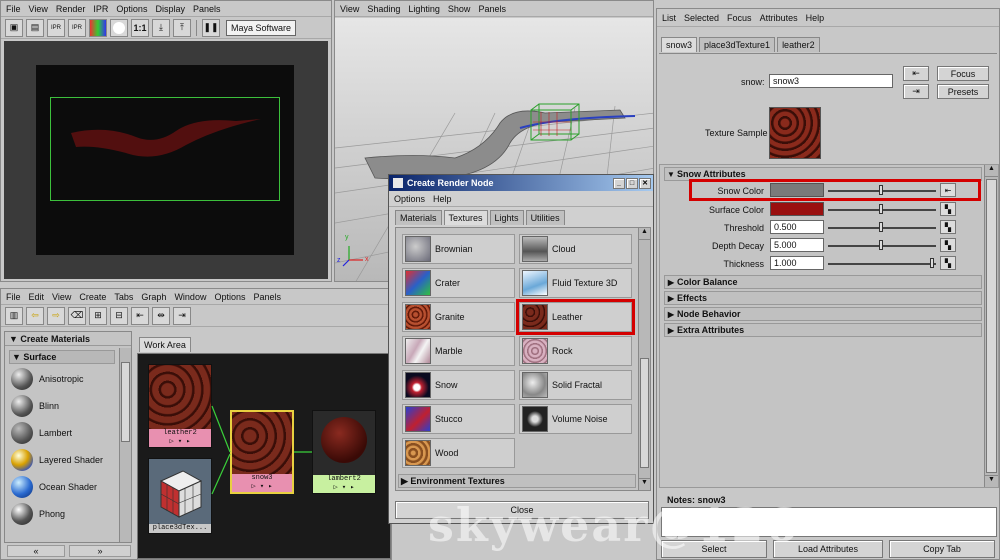 This screenshot has height=560, width=1000. I want to click on thickness-field: 1.000, so click(797, 263).